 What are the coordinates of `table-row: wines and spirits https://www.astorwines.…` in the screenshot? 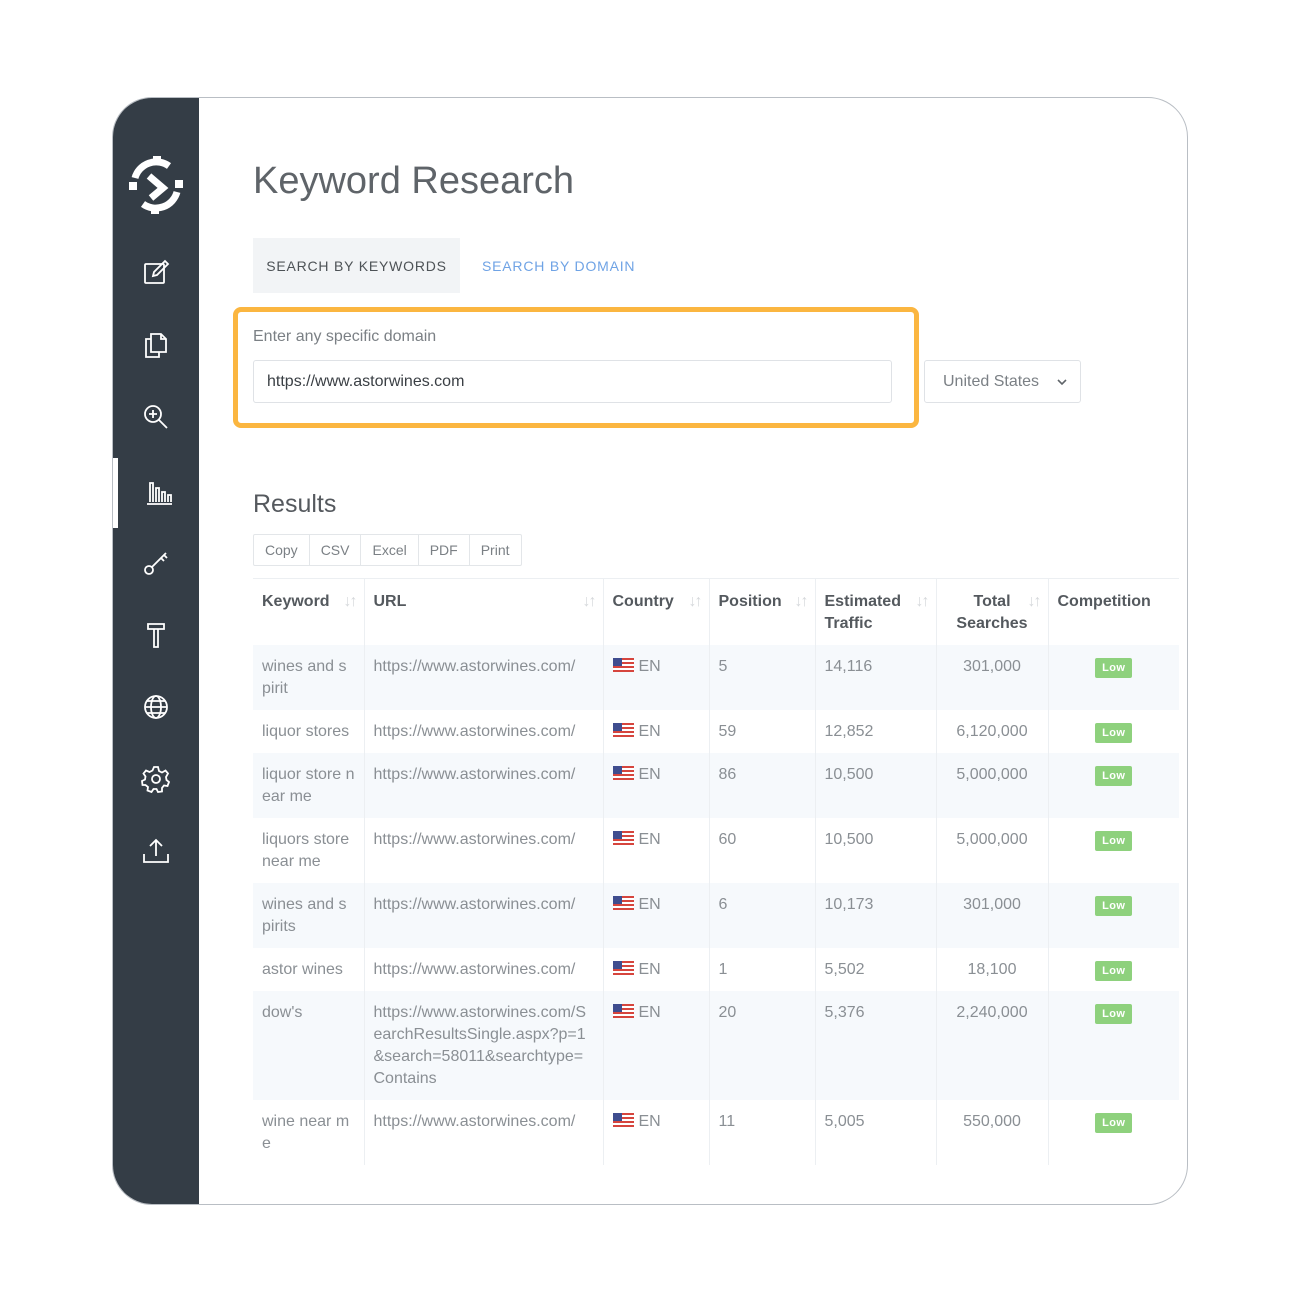 It's located at (716, 915).